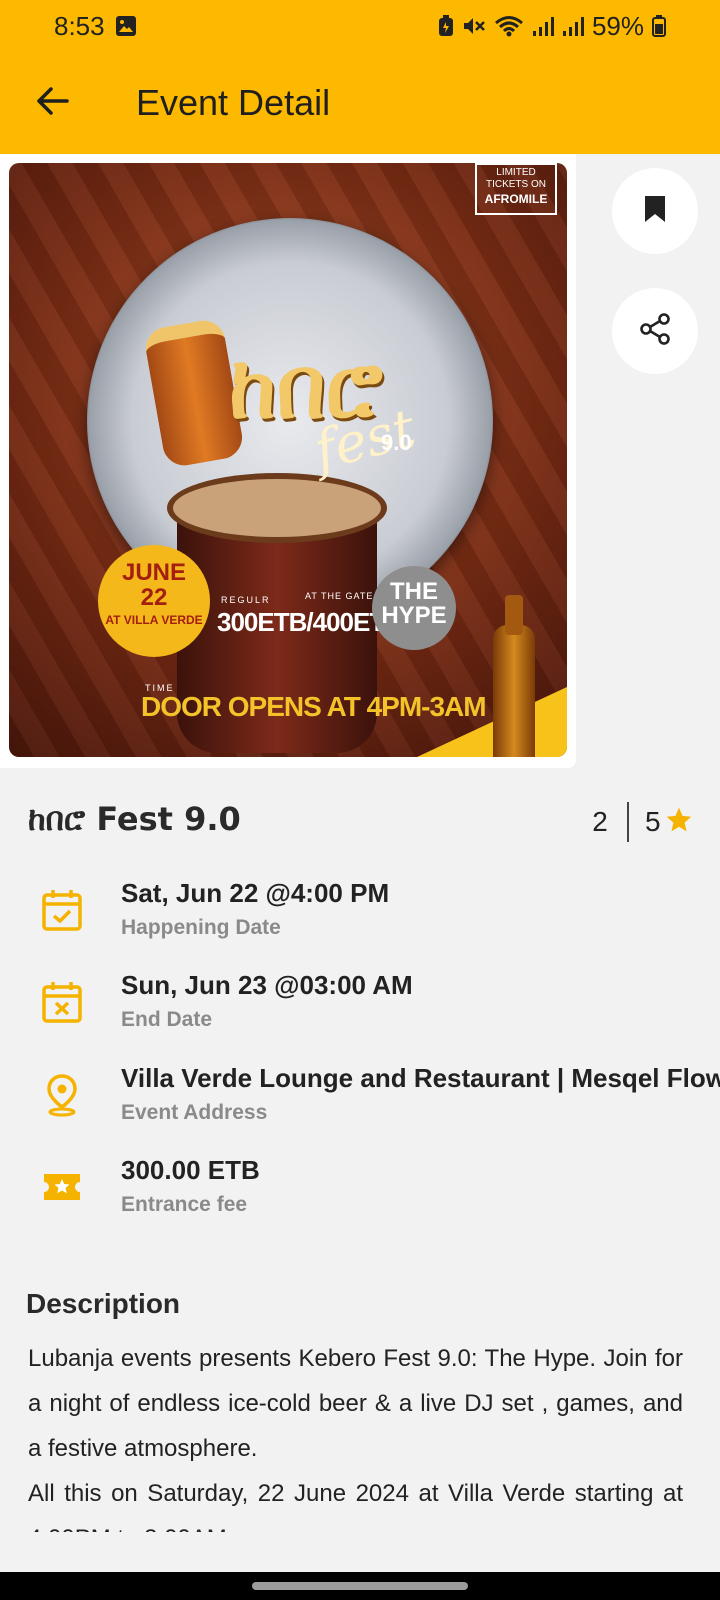  What do you see at coordinates (126, 26) in the screenshot?
I see `image-icon` at bounding box center [126, 26].